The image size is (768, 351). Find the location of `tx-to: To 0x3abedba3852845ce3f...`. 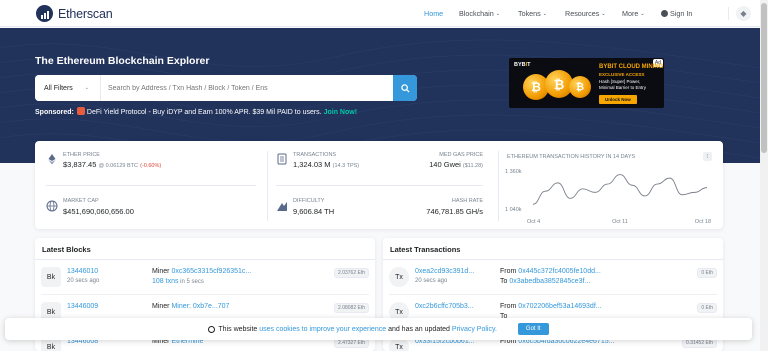

tx-to: To 0x3abedba3852845ce3f... is located at coordinates (545, 281).